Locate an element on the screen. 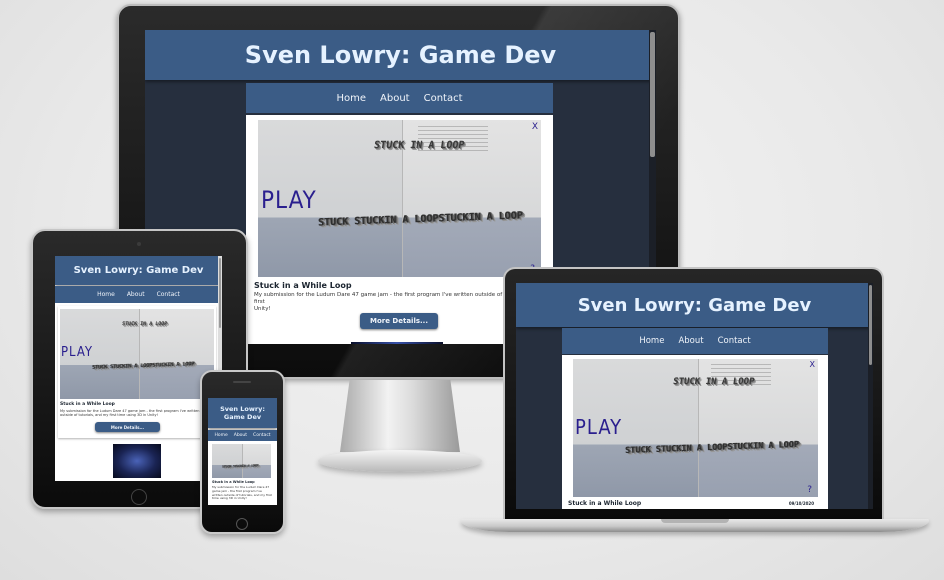 The height and width of the screenshot is (580, 944). tablet-next-post-thumb is located at coordinates (137, 461).